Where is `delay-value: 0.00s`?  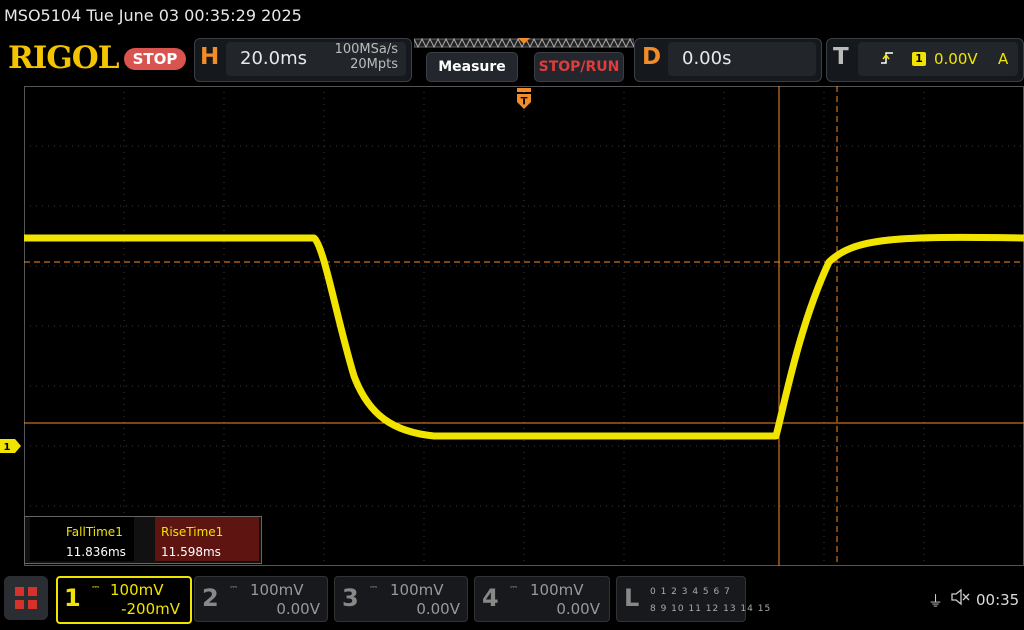
delay-value: 0.00s is located at coordinates (707, 58).